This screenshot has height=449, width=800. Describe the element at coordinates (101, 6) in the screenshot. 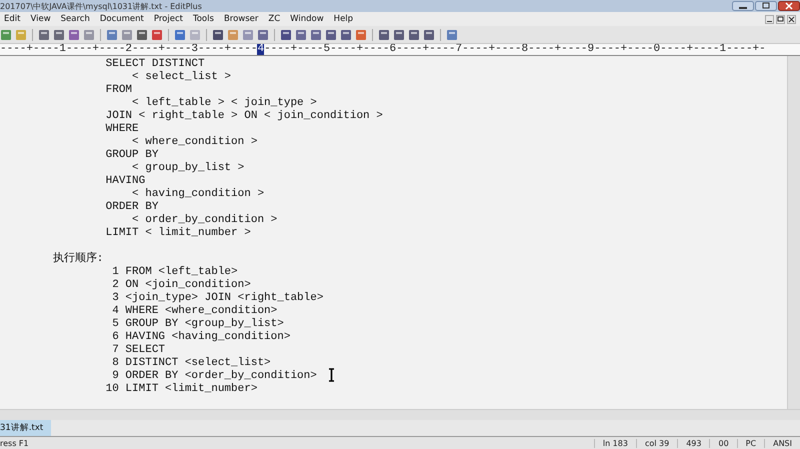

I see `window-title: 201707\中软JAVA课件\mysql\1031讲解.txt - EditPlus` at that location.